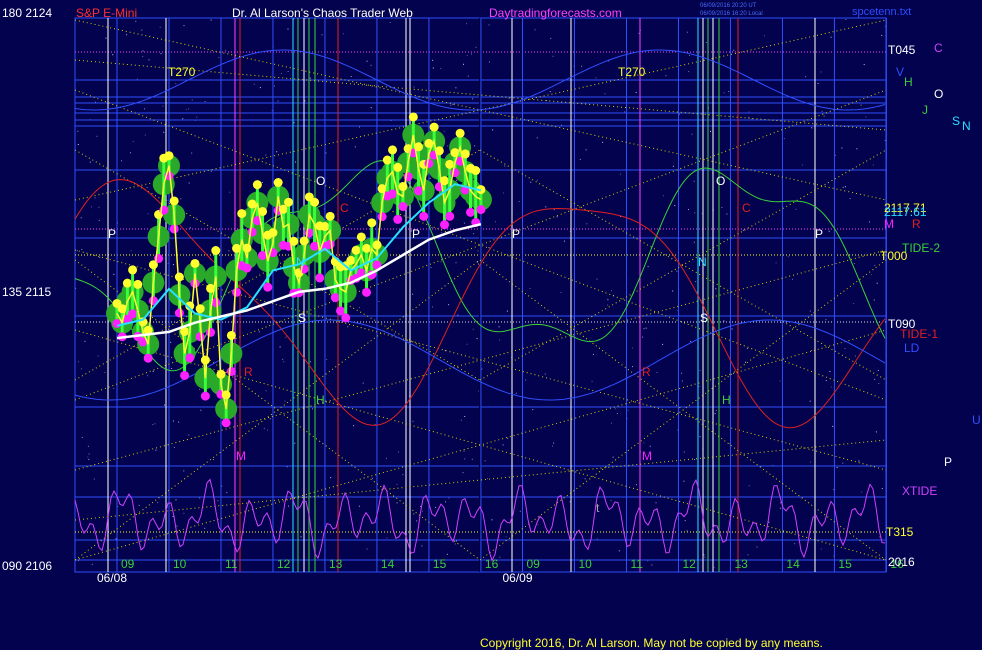 This screenshot has width=982, height=650. Describe the element at coordinates (908, 82) in the screenshot. I see `right-label-h: H` at that location.